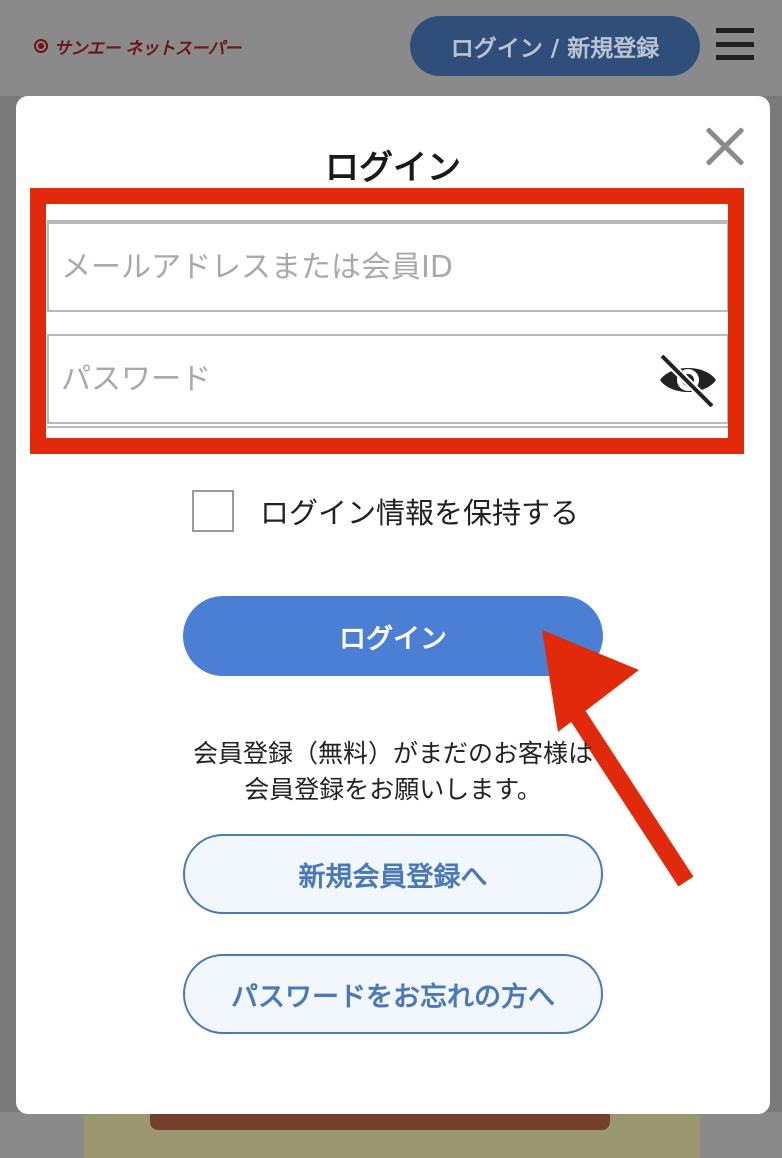 This screenshot has width=782, height=1158. I want to click on registration-note: 会員登録（無料）がまだのお客様は 会員登録をお願いします。, so click(393, 772).